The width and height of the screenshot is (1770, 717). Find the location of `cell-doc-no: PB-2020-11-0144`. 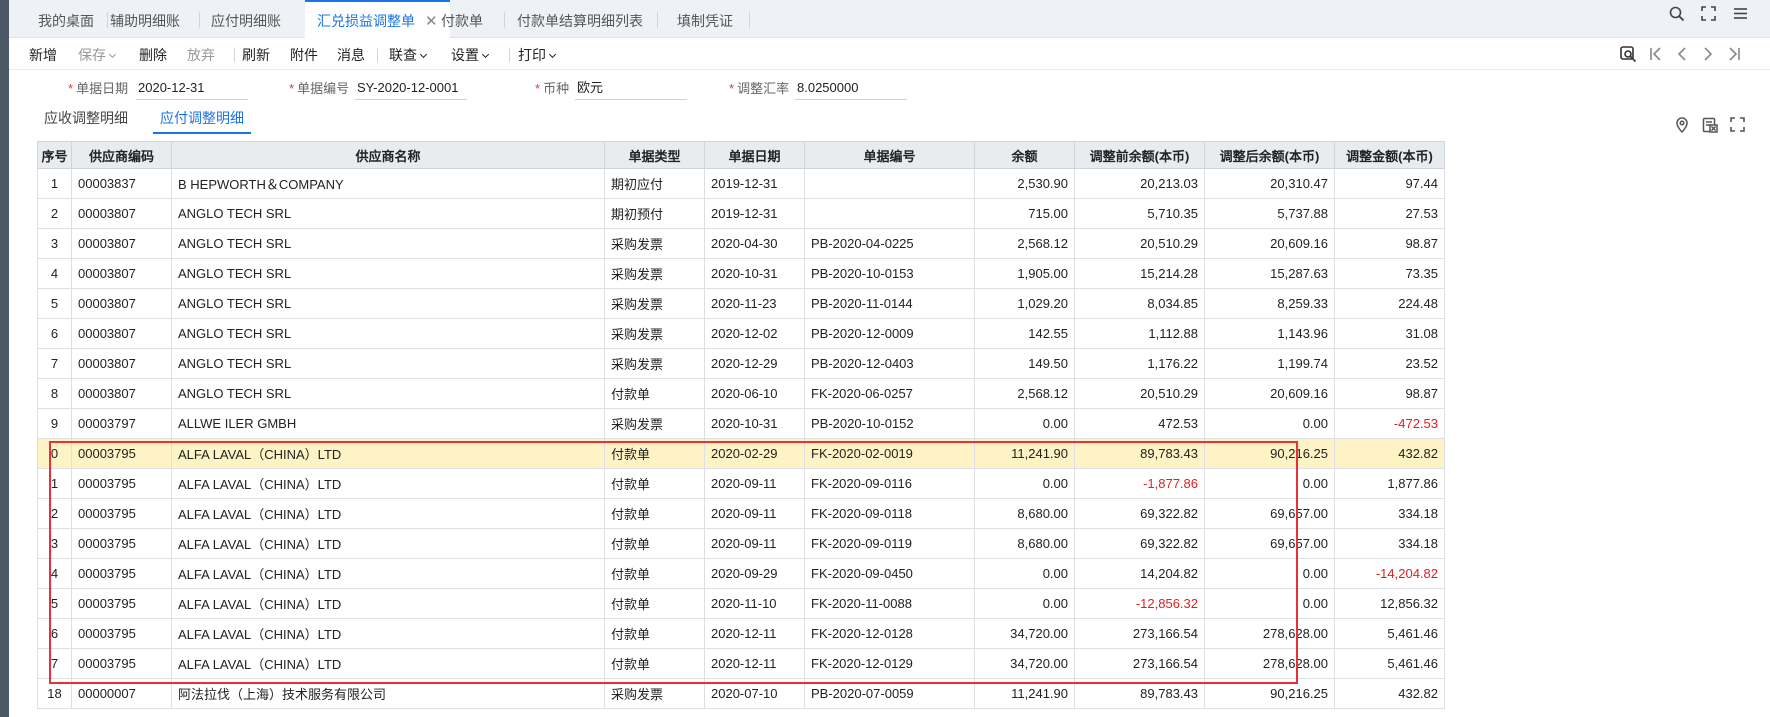

cell-doc-no: PB-2020-11-0144 is located at coordinates (889, 303).